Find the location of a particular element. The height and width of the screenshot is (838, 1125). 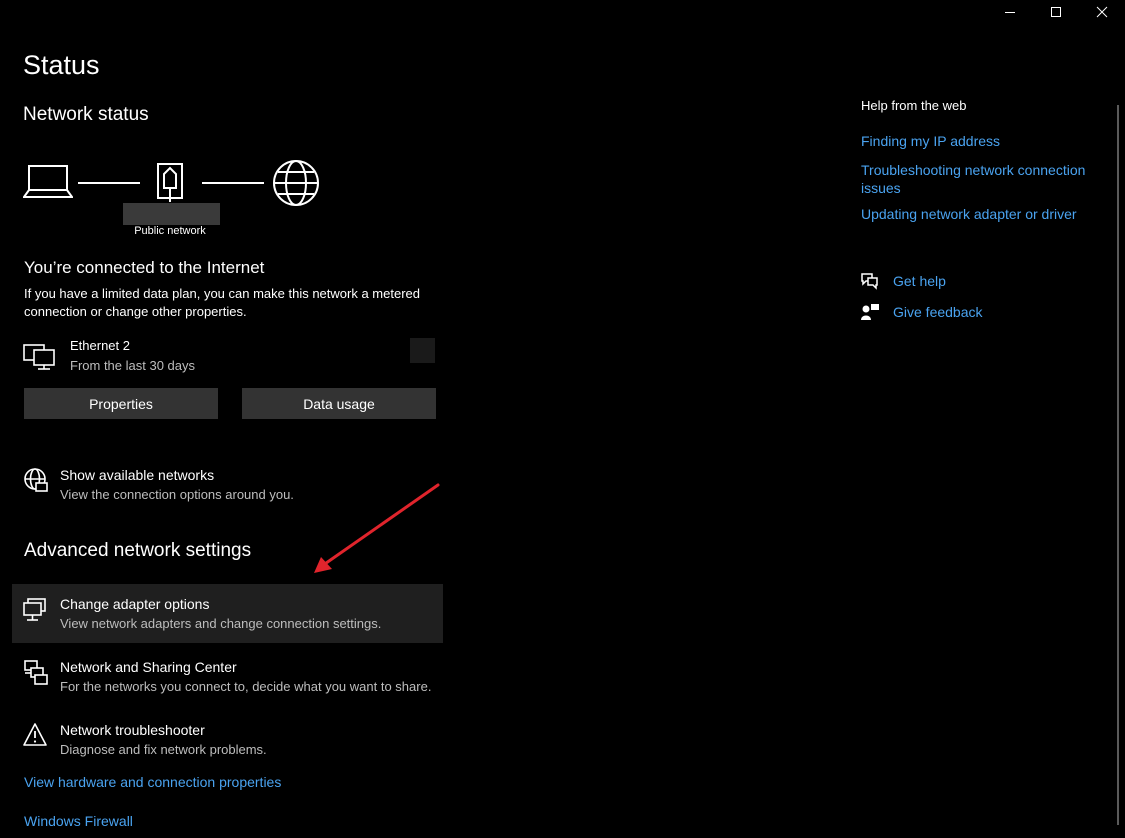

maximize-button is located at coordinates (1056, 12).